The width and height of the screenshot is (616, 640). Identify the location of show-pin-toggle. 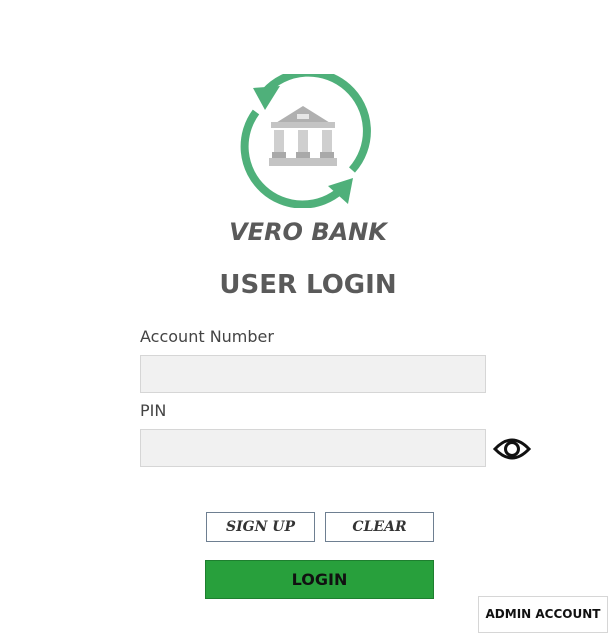
(512, 449).